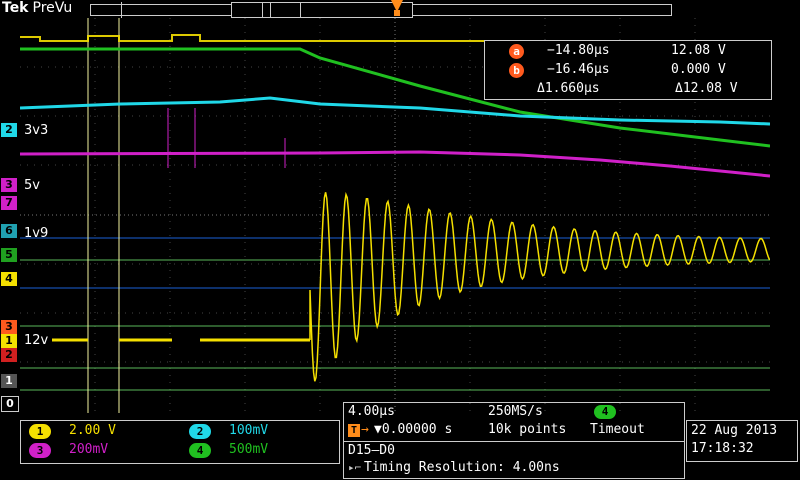 The height and width of the screenshot is (480, 800). Describe the element at coordinates (371, 450) in the screenshot. I see `digital-group: D15–D0` at that location.